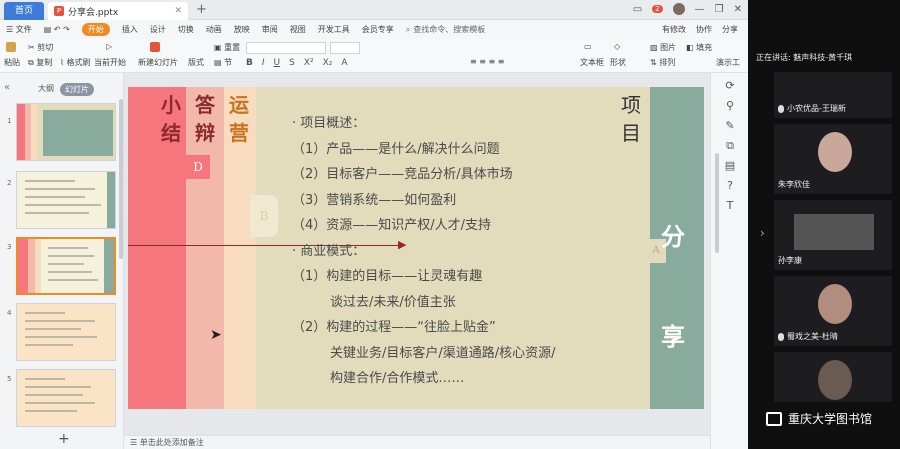 This screenshot has height=449, width=900. I want to click on tab-file: P 分享会.pptx ✕, so click(118, 11).